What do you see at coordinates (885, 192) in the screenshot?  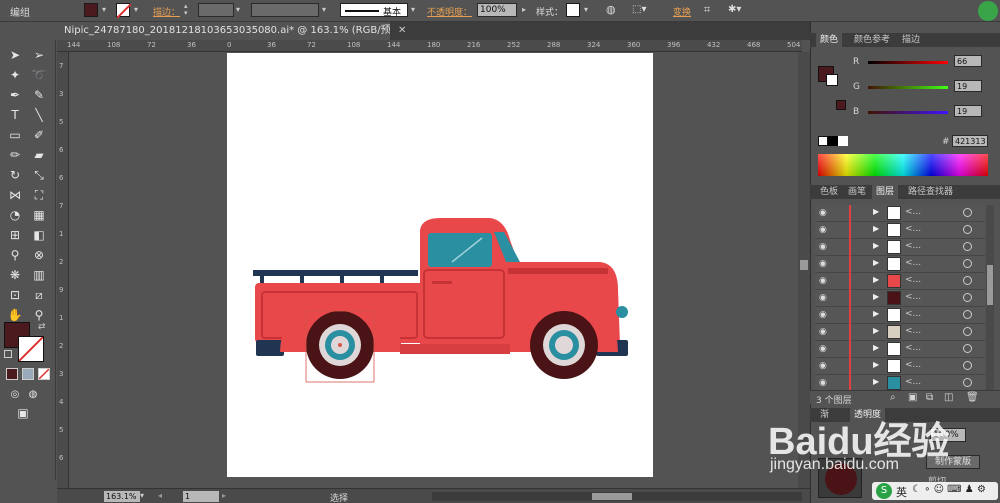 I see `tab-layers: 图层` at bounding box center [885, 192].